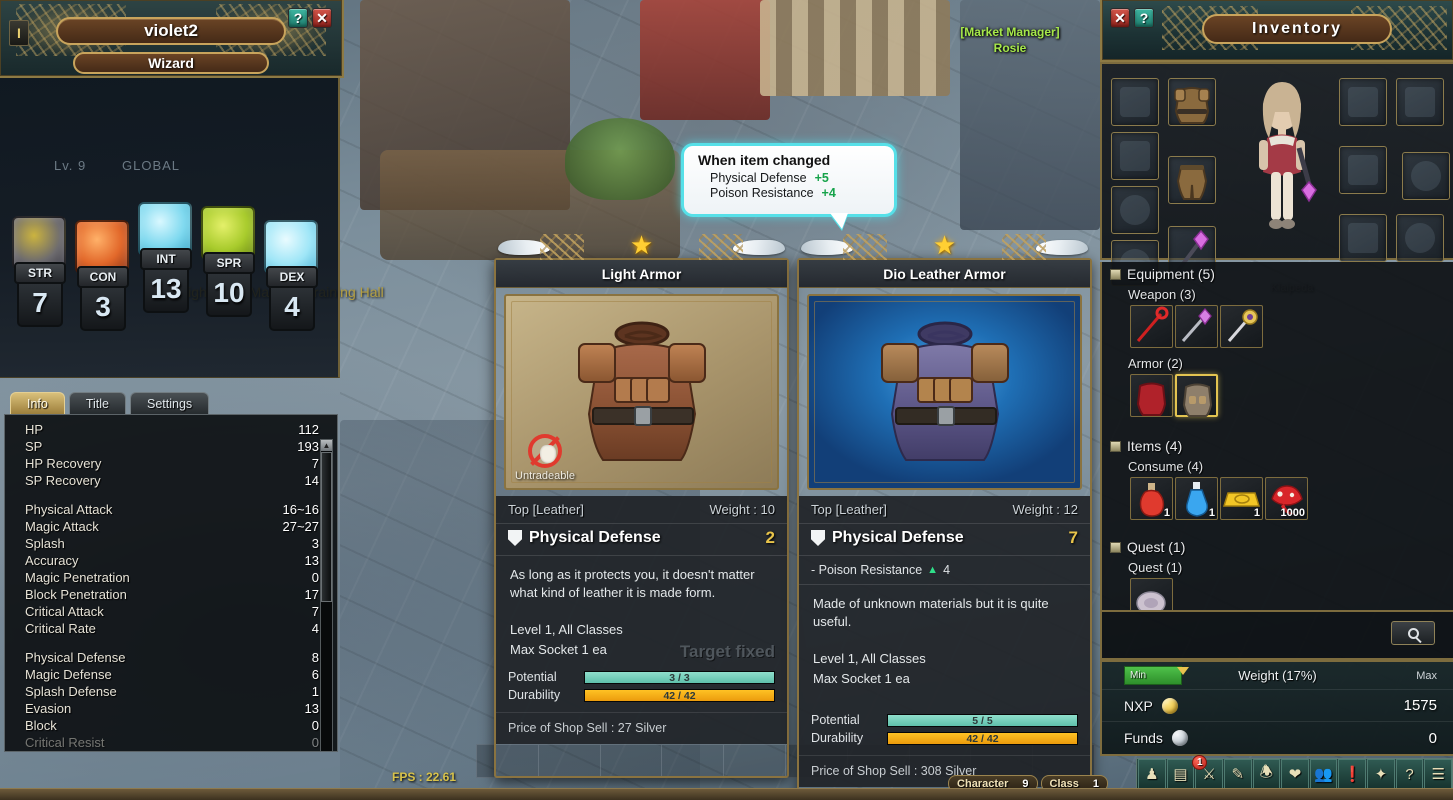 Image resolution: width=1453 pixels, height=800 pixels. What do you see at coordinates (40, 271) in the screenshot?
I see `stat-block-str: STR 7` at bounding box center [40, 271].